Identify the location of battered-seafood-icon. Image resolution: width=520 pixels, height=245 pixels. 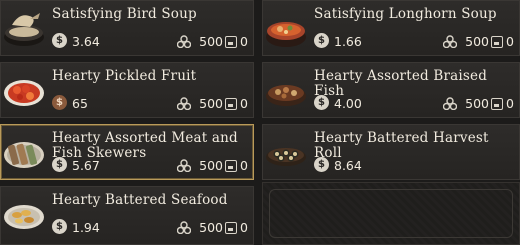
(24, 217).